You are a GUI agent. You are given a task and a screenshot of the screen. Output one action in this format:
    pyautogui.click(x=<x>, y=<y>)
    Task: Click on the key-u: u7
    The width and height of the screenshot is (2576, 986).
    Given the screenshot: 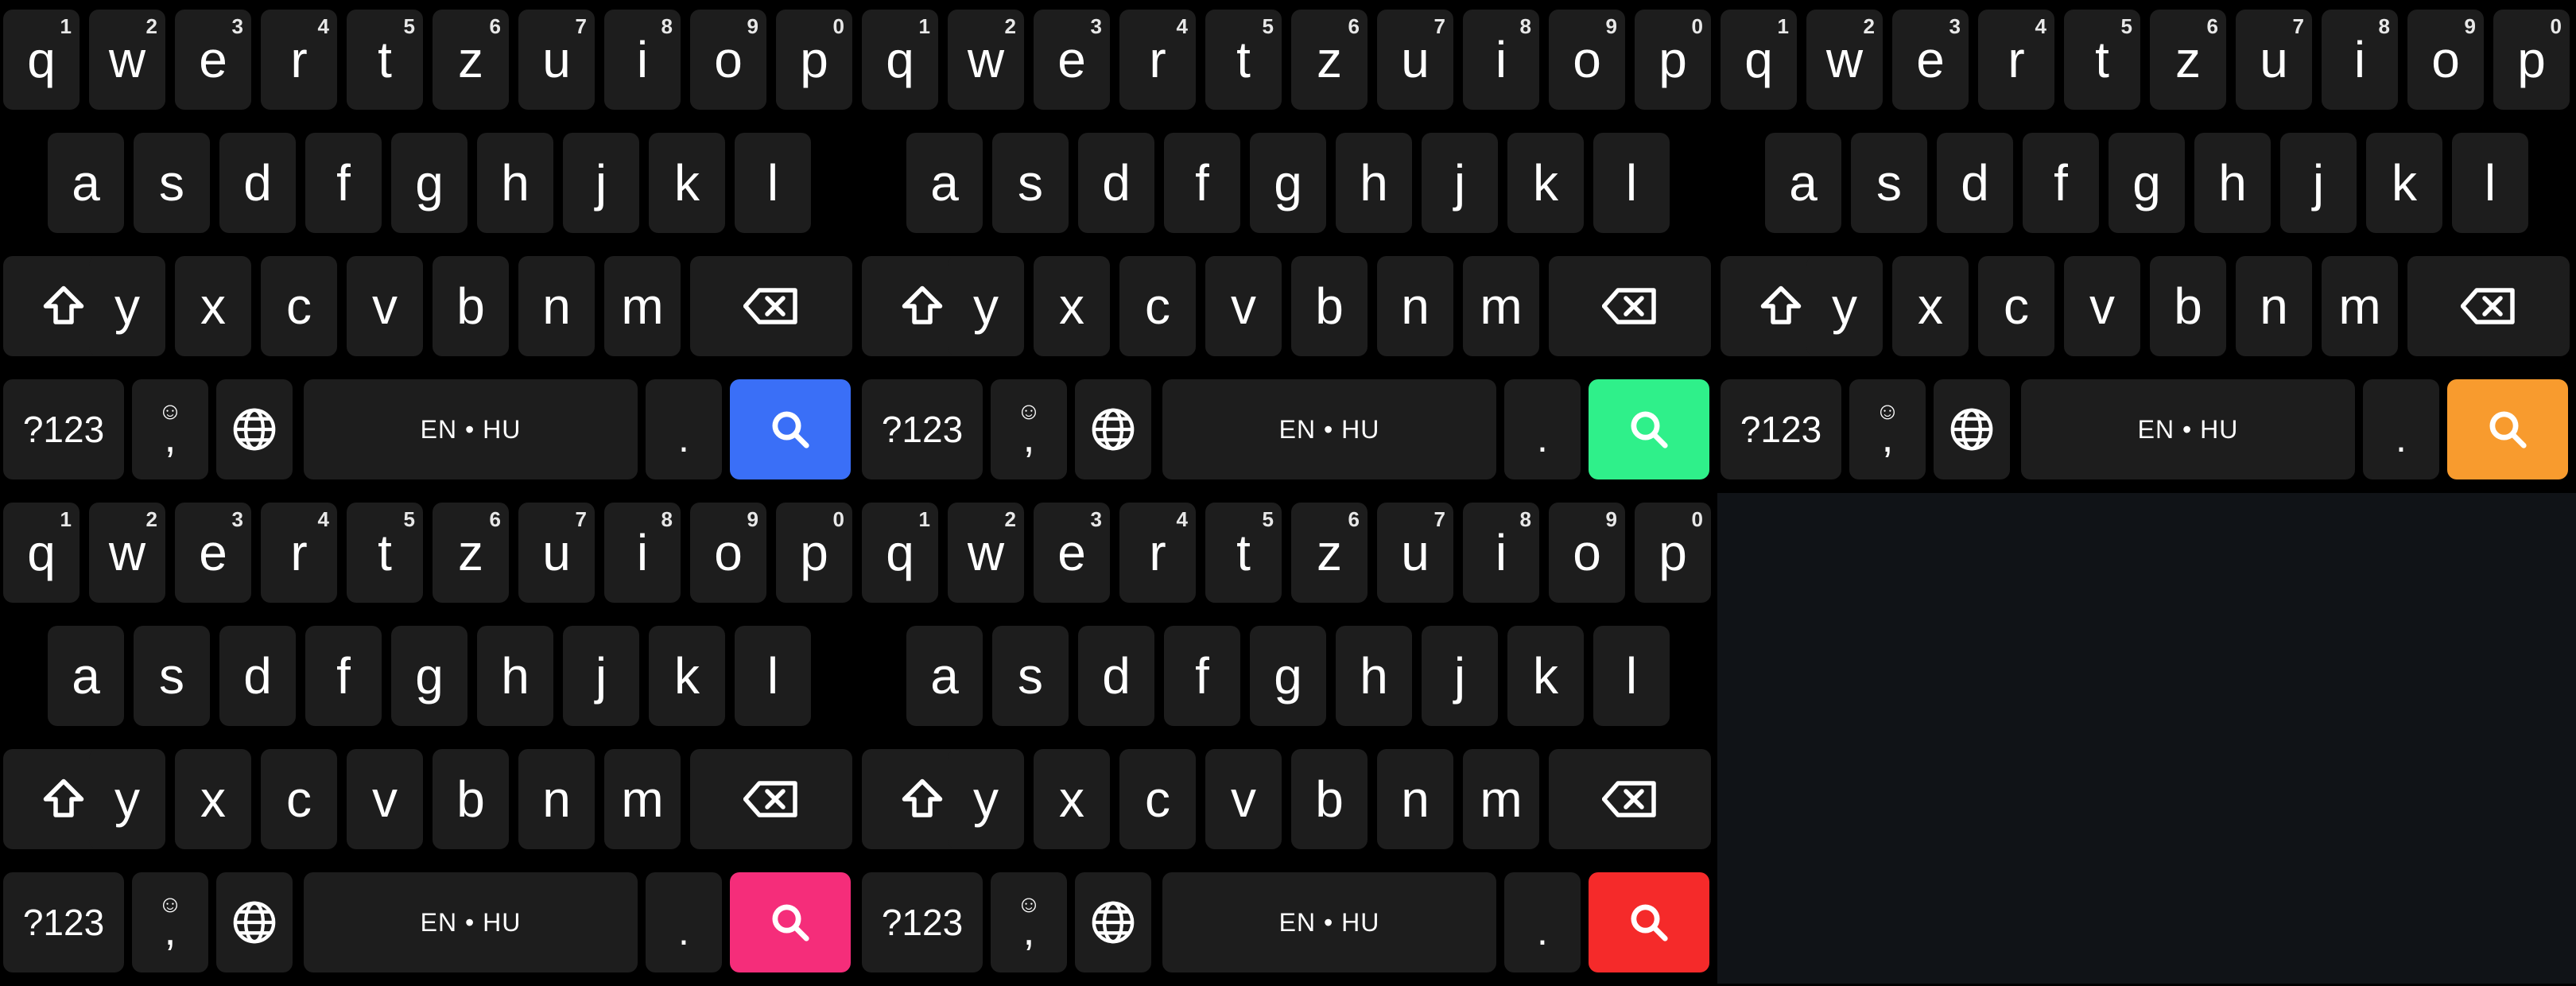 What is the action you would take?
    pyautogui.click(x=557, y=60)
    